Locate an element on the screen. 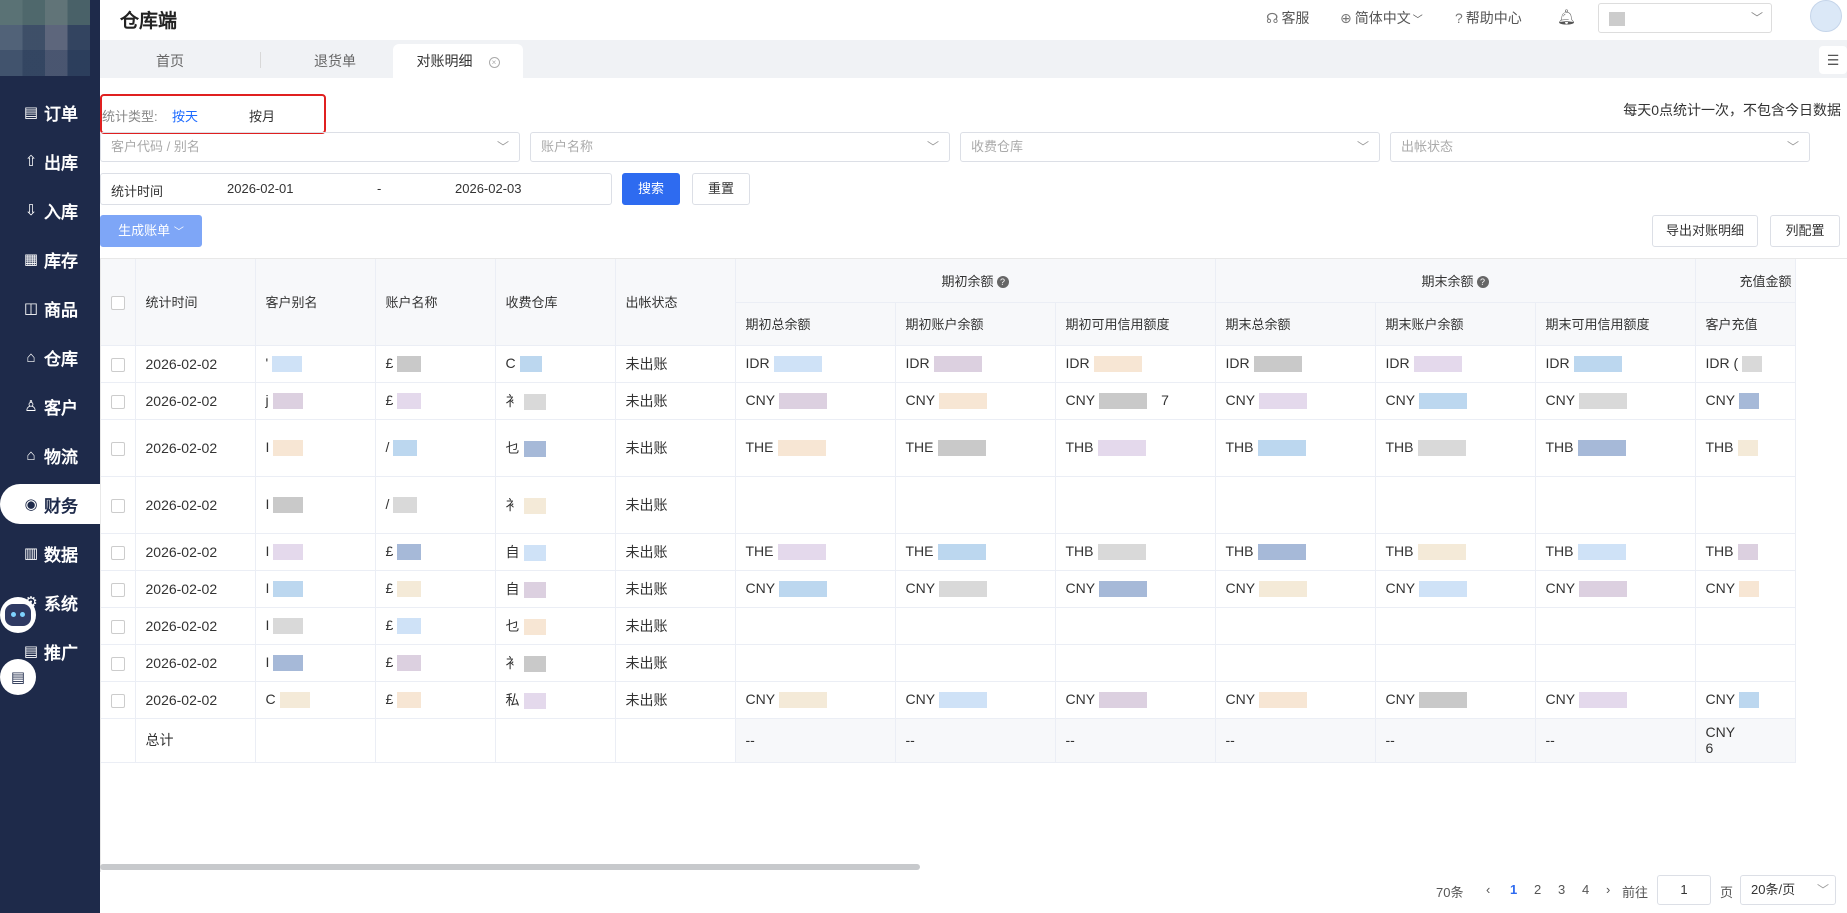  cell-alias: I is located at coordinates (315, 663).